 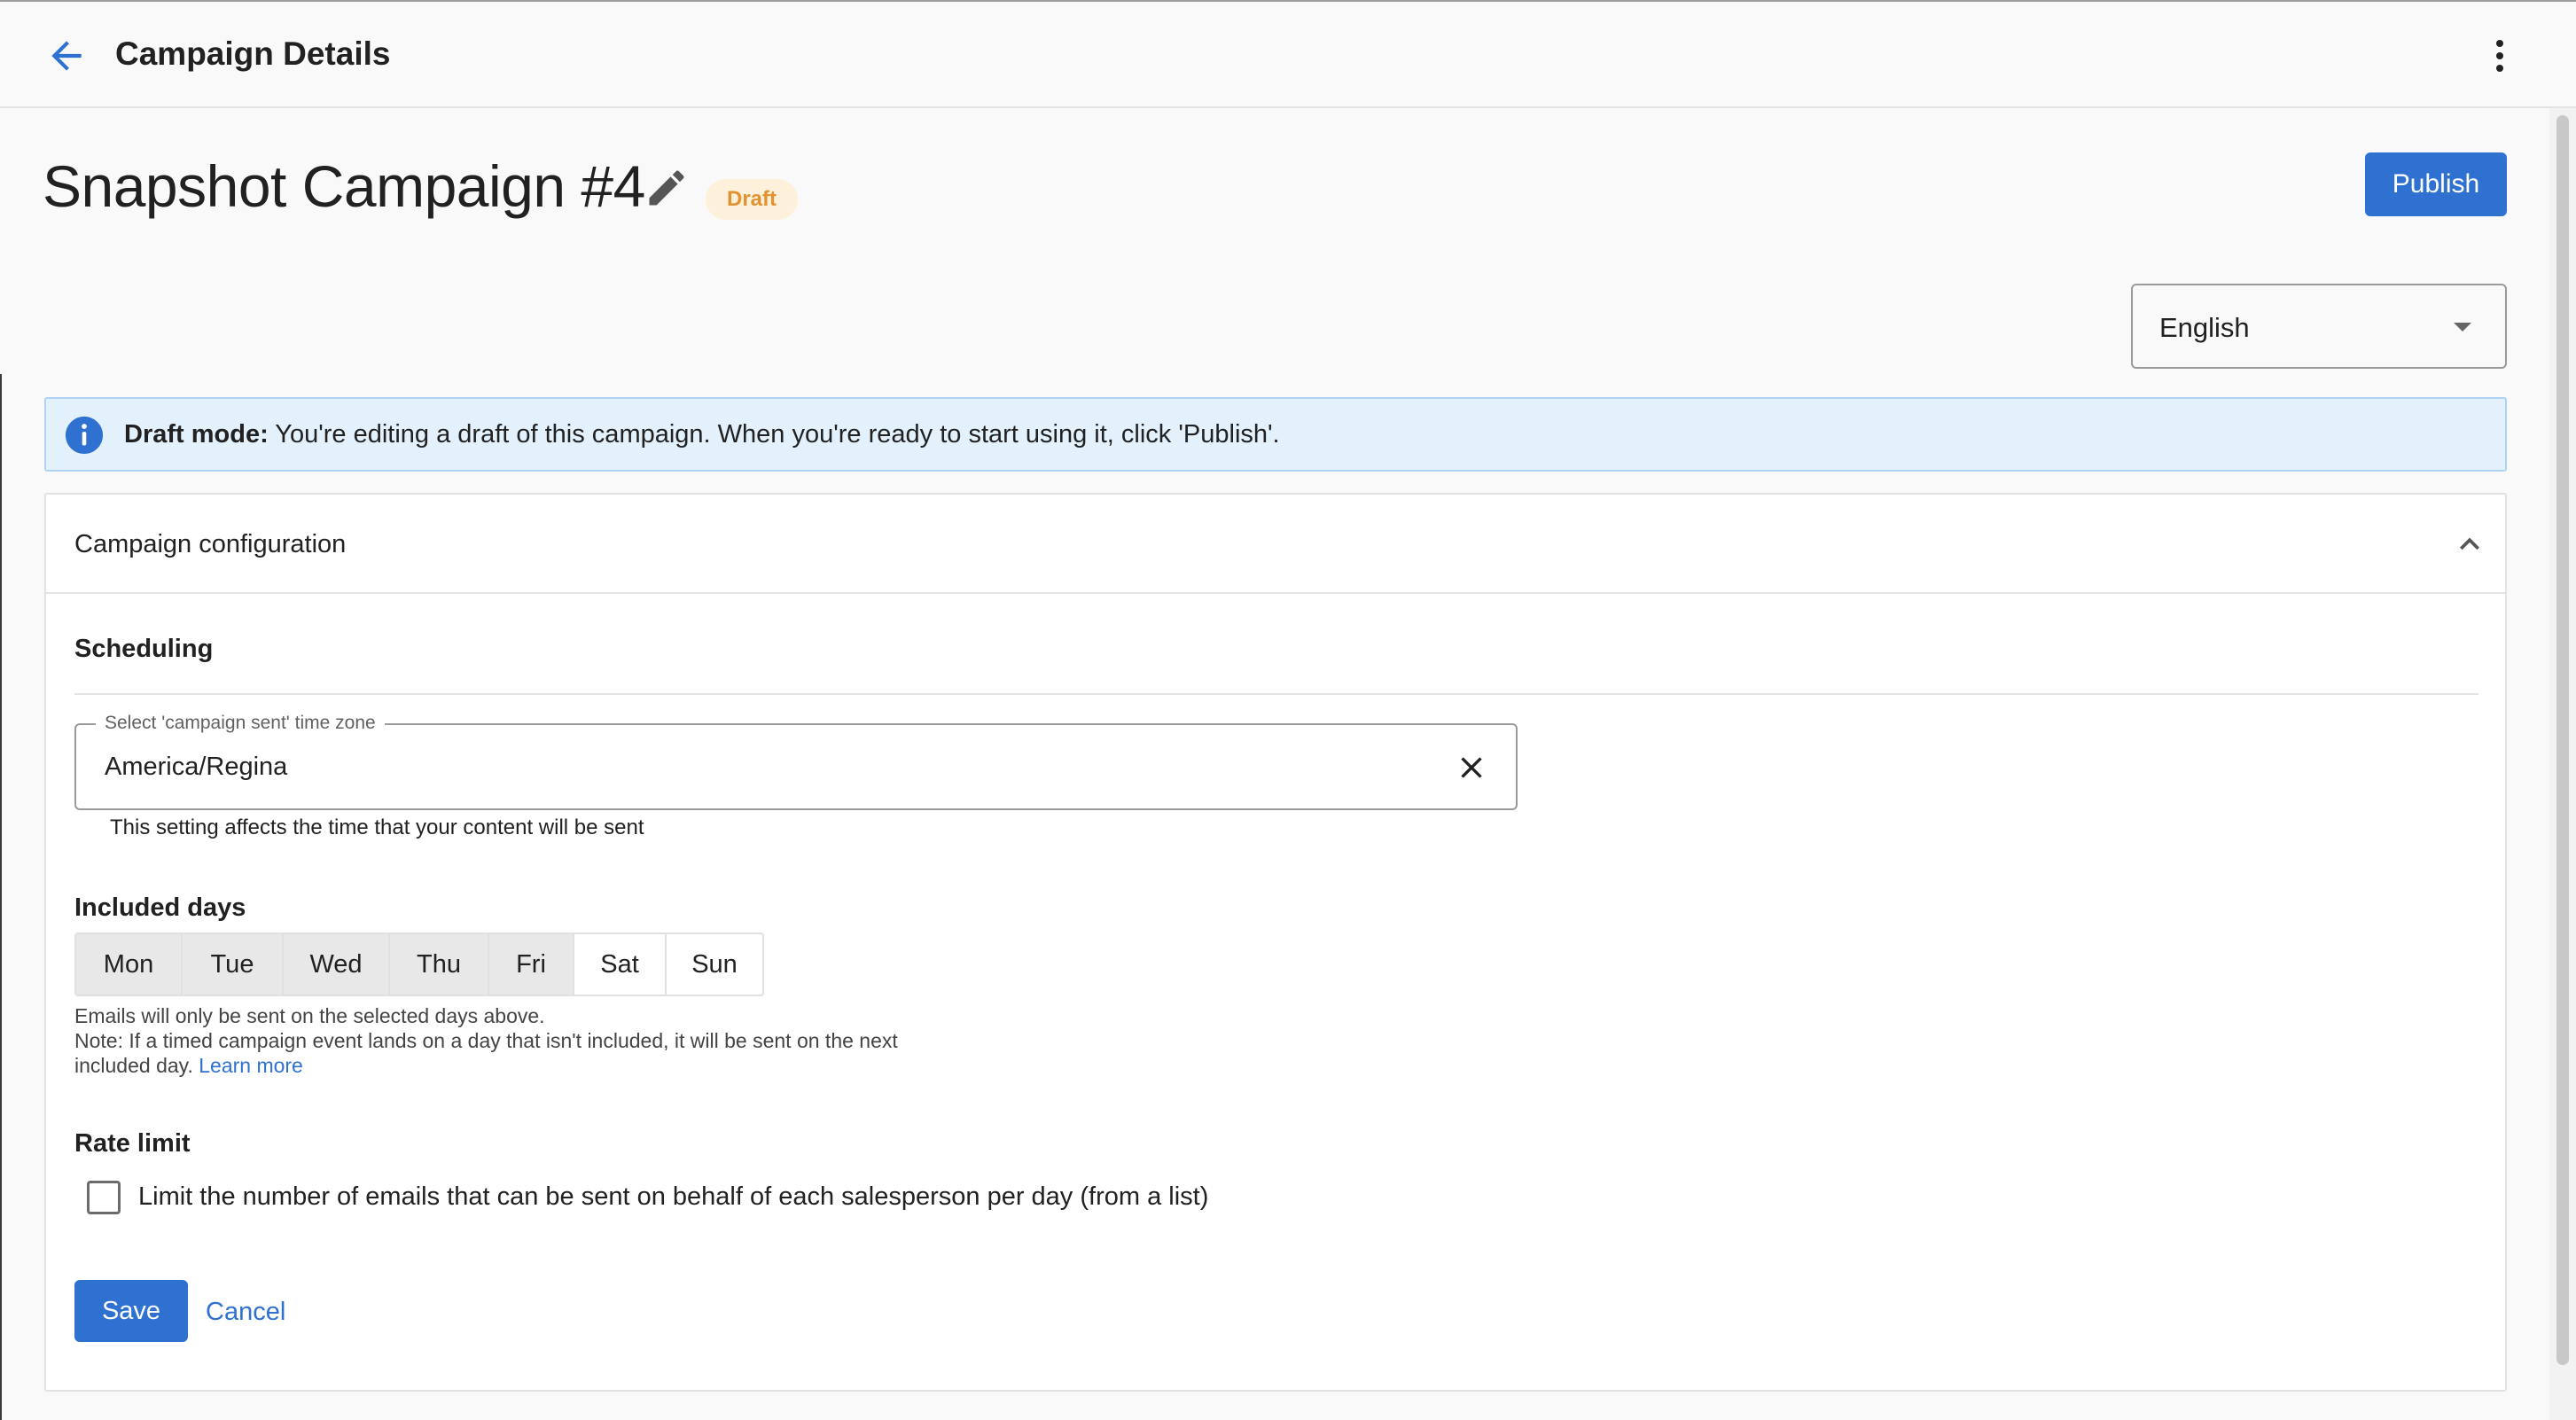 What do you see at coordinates (160, 907) in the screenshot?
I see `included-days-heading: Included days` at bounding box center [160, 907].